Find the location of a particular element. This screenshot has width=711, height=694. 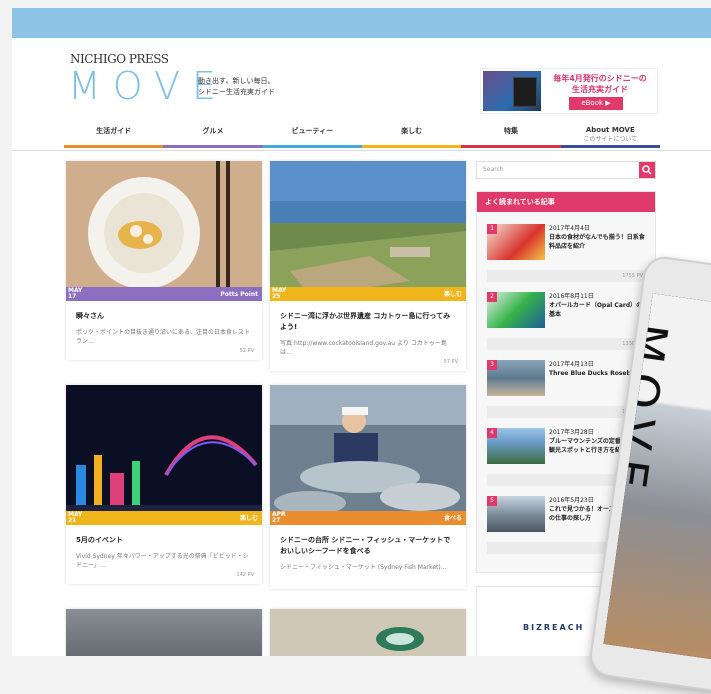

fish-market-image is located at coordinates (368, 455).